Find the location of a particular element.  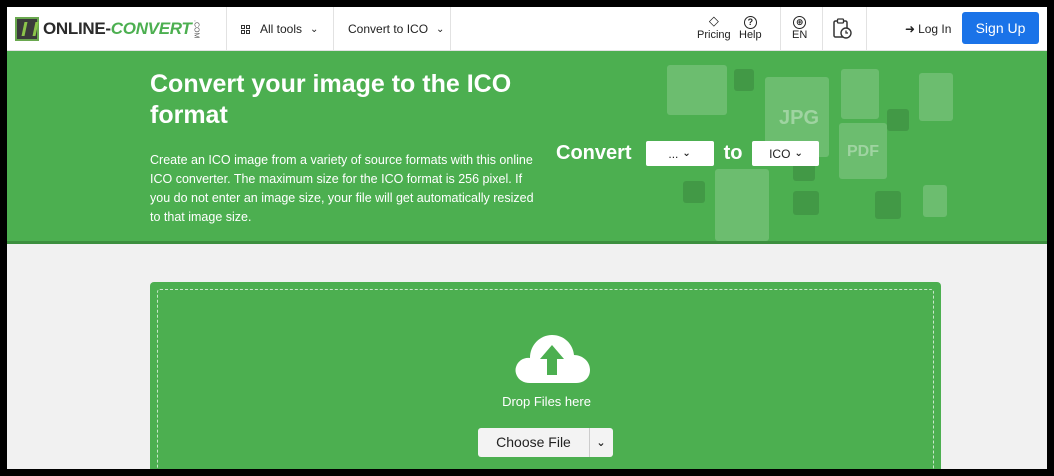

login-link: ➜ Log In is located at coordinates (928, 29).